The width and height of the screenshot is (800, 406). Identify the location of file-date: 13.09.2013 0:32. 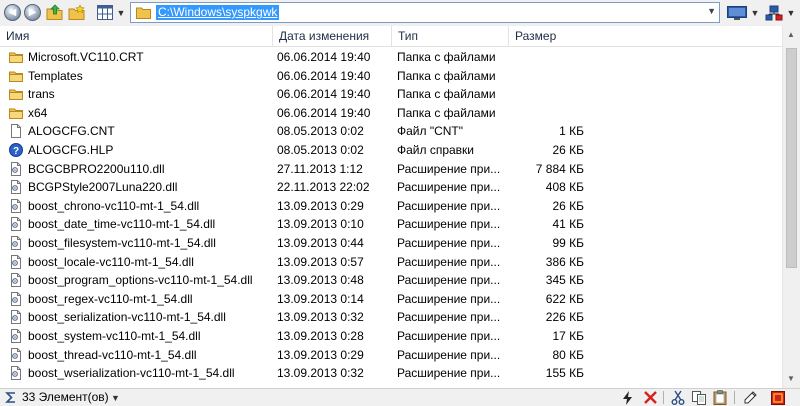
(320, 373).